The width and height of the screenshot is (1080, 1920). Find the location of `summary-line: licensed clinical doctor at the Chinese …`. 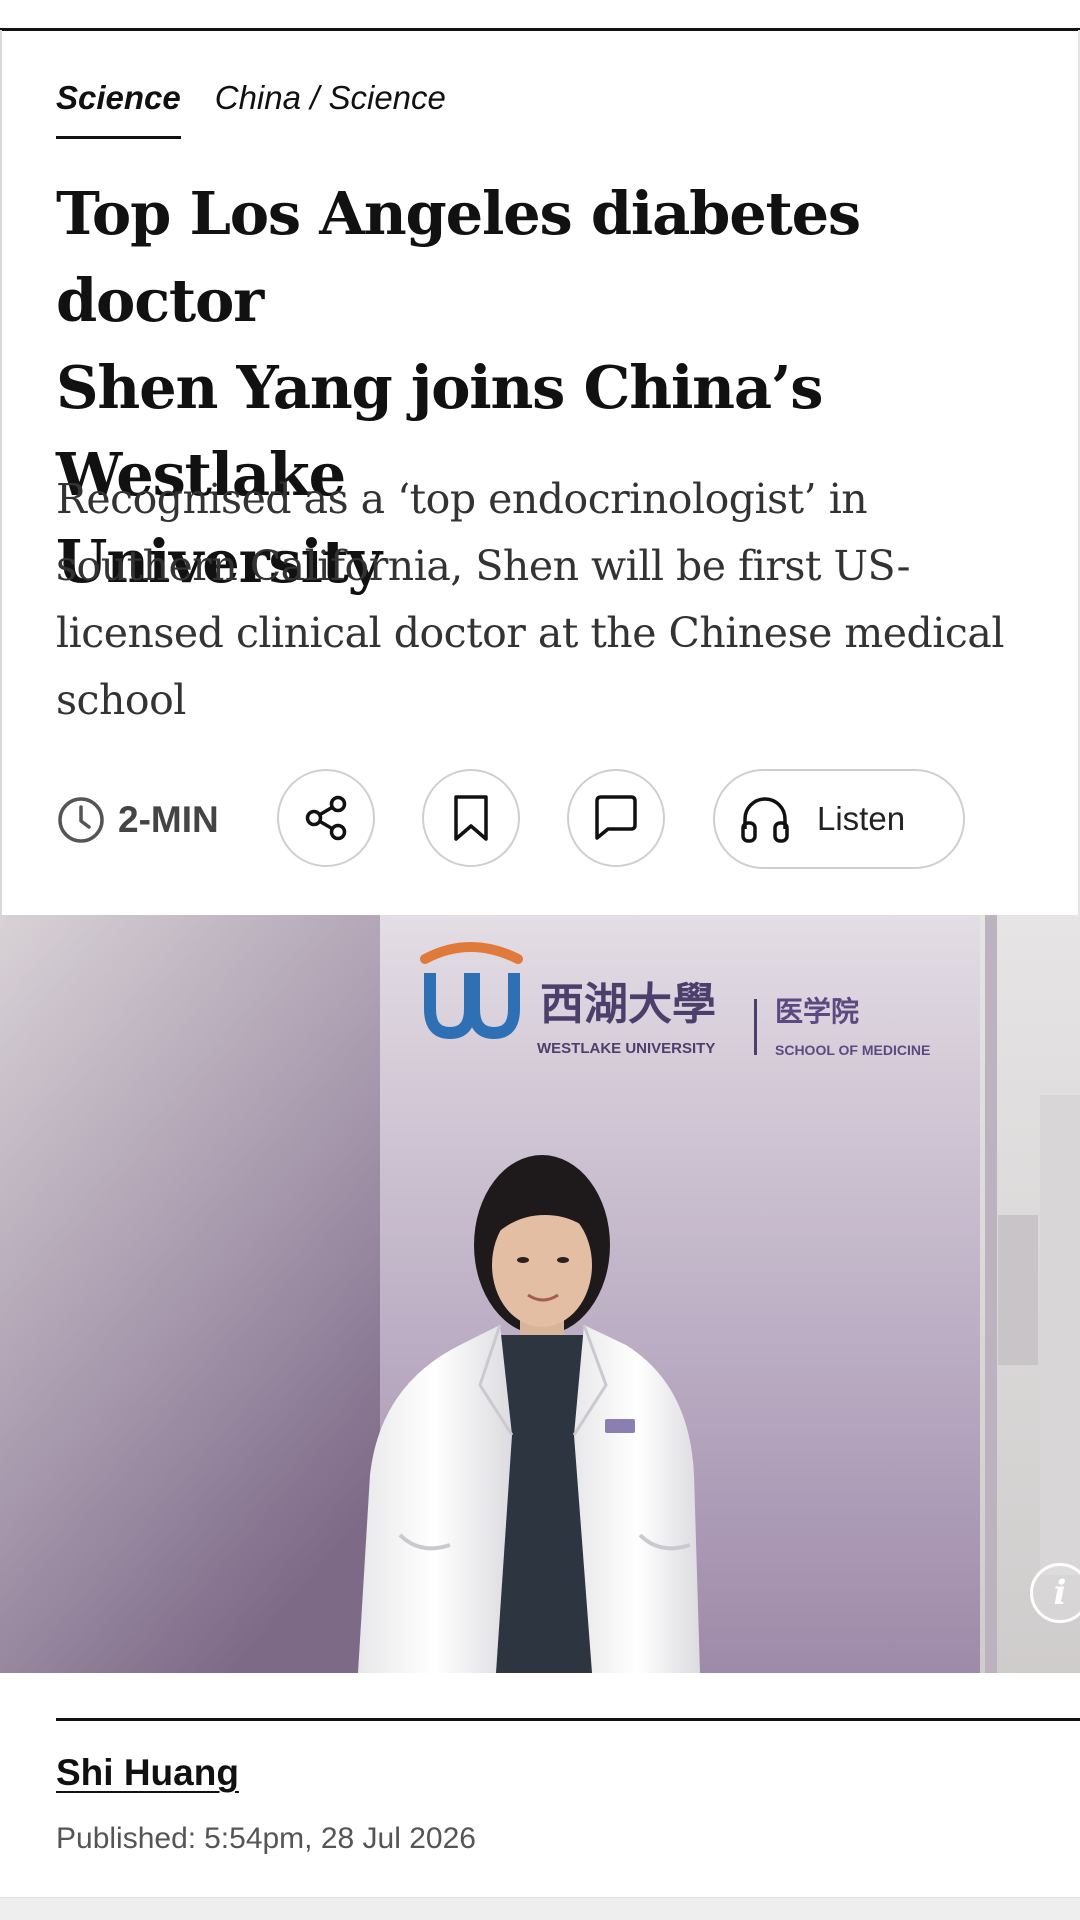

summary-line: licensed clinical doctor at the Chinese … is located at coordinates (530, 633).